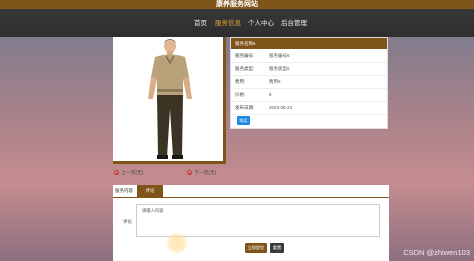  I want to click on info-row-price: 价格: 6, so click(309, 95).